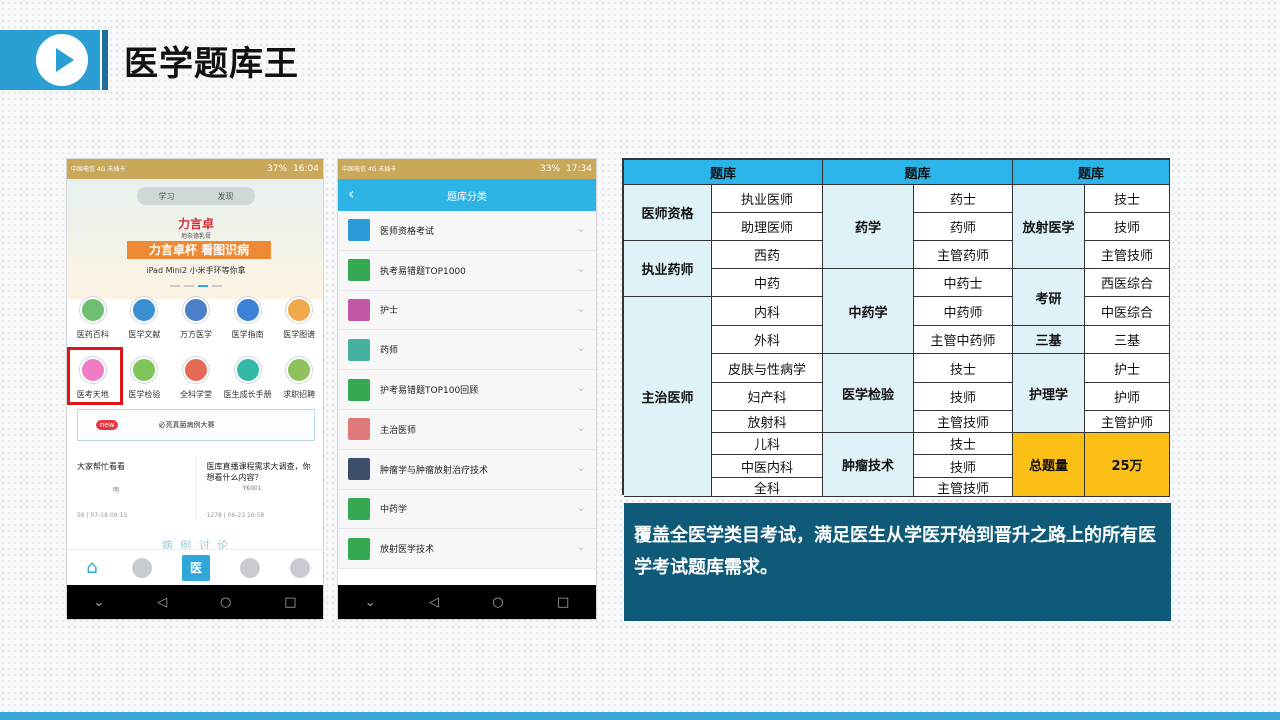  I want to click on feature-label: 医生成长手册, so click(247, 394).